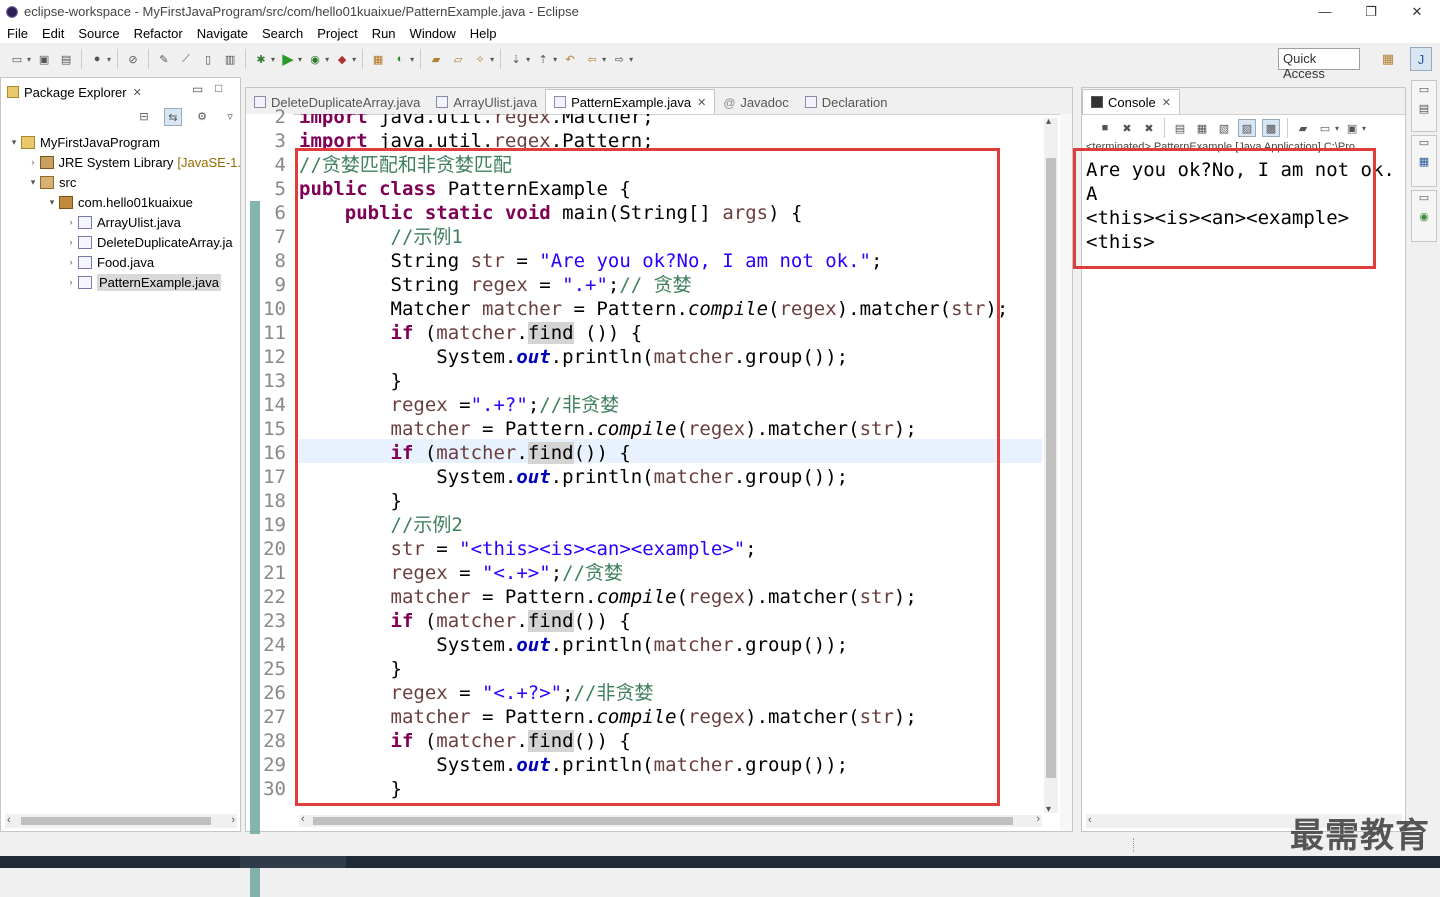 Image resolution: width=1440 pixels, height=897 pixels. I want to click on new-class-icon: ◐, so click(400, 59).